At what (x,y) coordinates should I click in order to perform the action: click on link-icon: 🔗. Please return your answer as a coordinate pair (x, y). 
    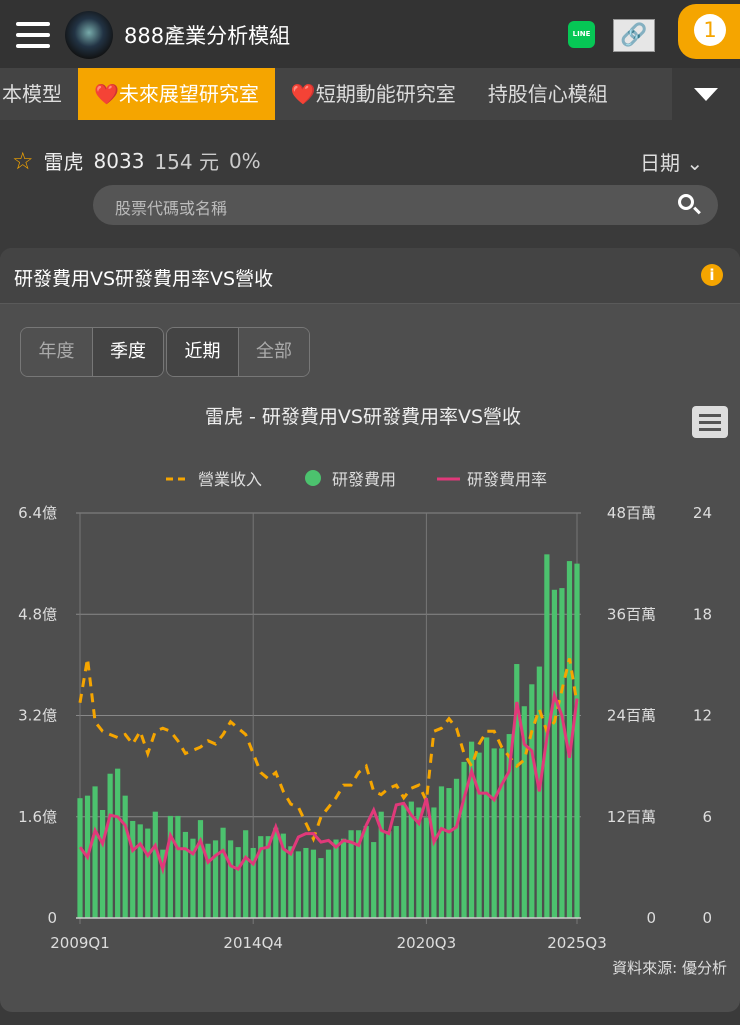
    Looking at the image, I should click on (634, 35).